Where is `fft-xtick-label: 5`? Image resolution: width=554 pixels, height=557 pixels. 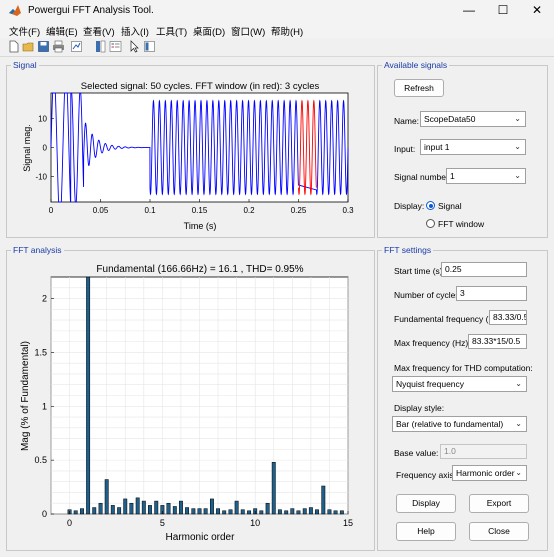 fft-xtick-label: 5 is located at coordinates (162, 523).